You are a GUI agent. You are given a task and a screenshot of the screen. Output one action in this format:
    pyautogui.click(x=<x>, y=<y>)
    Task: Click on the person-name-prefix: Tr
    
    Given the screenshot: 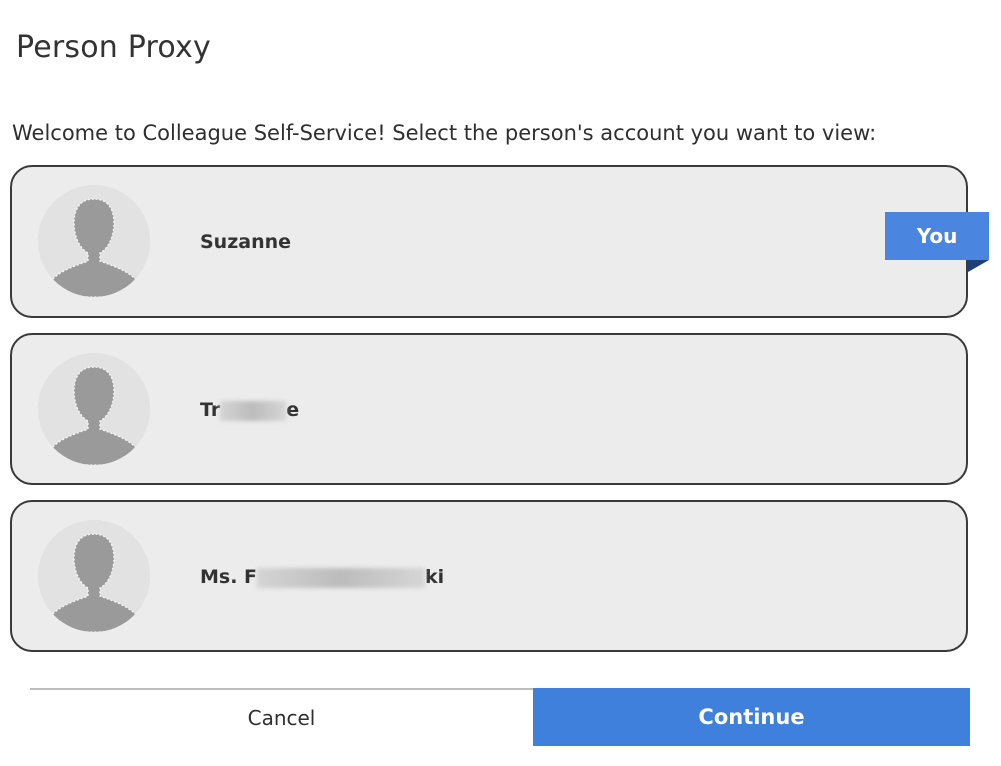 What is the action you would take?
    pyautogui.click(x=210, y=410)
    